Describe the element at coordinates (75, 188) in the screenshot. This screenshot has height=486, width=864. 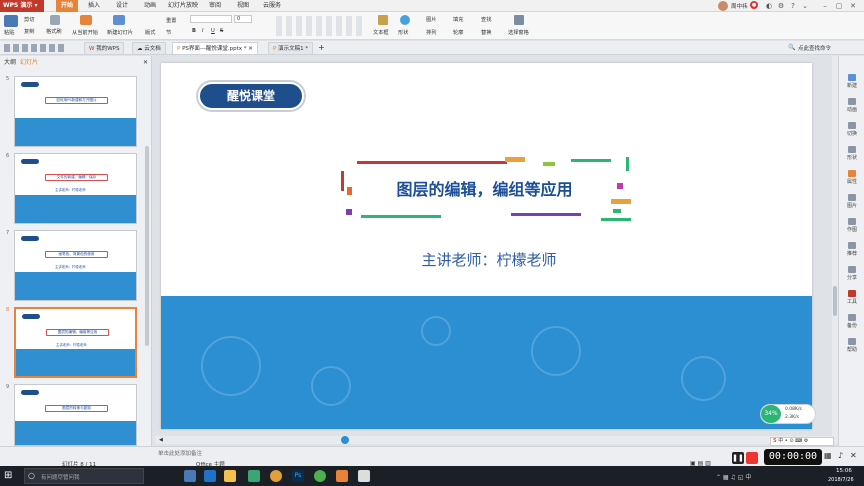
I see `slide-thumbnail: 文件的新建、编辑、保存 主讲老师：柠檬老师` at that location.